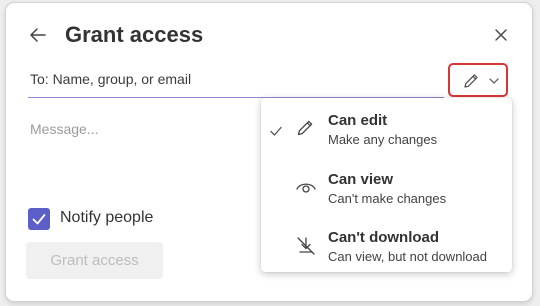  I want to click on message-field, so click(145, 141).